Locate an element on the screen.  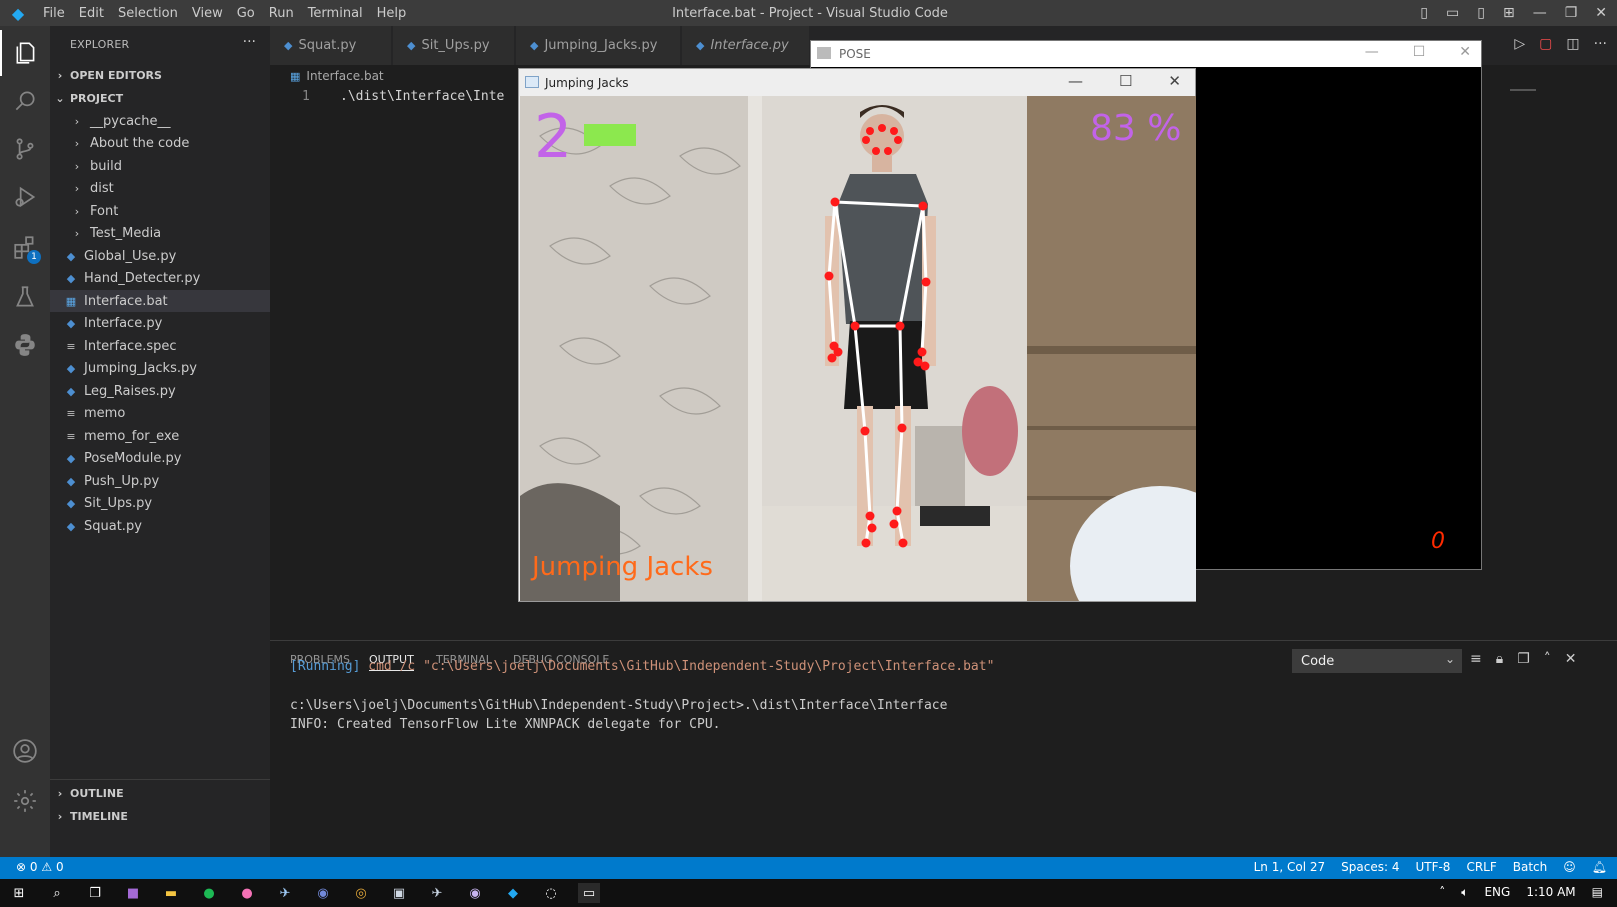
folder-item: › __pycache__ is located at coordinates (160, 121).